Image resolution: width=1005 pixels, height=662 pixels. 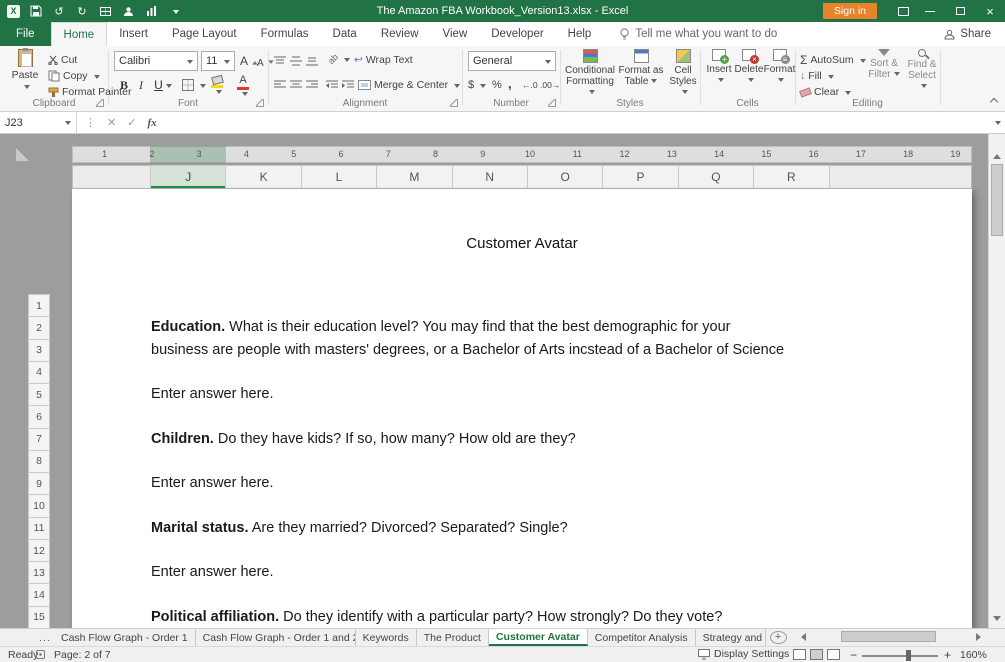 What do you see at coordinates (997, 200) in the screenshot?
I see `vertical-scroll-thumb` at bounding box center [997, 200].